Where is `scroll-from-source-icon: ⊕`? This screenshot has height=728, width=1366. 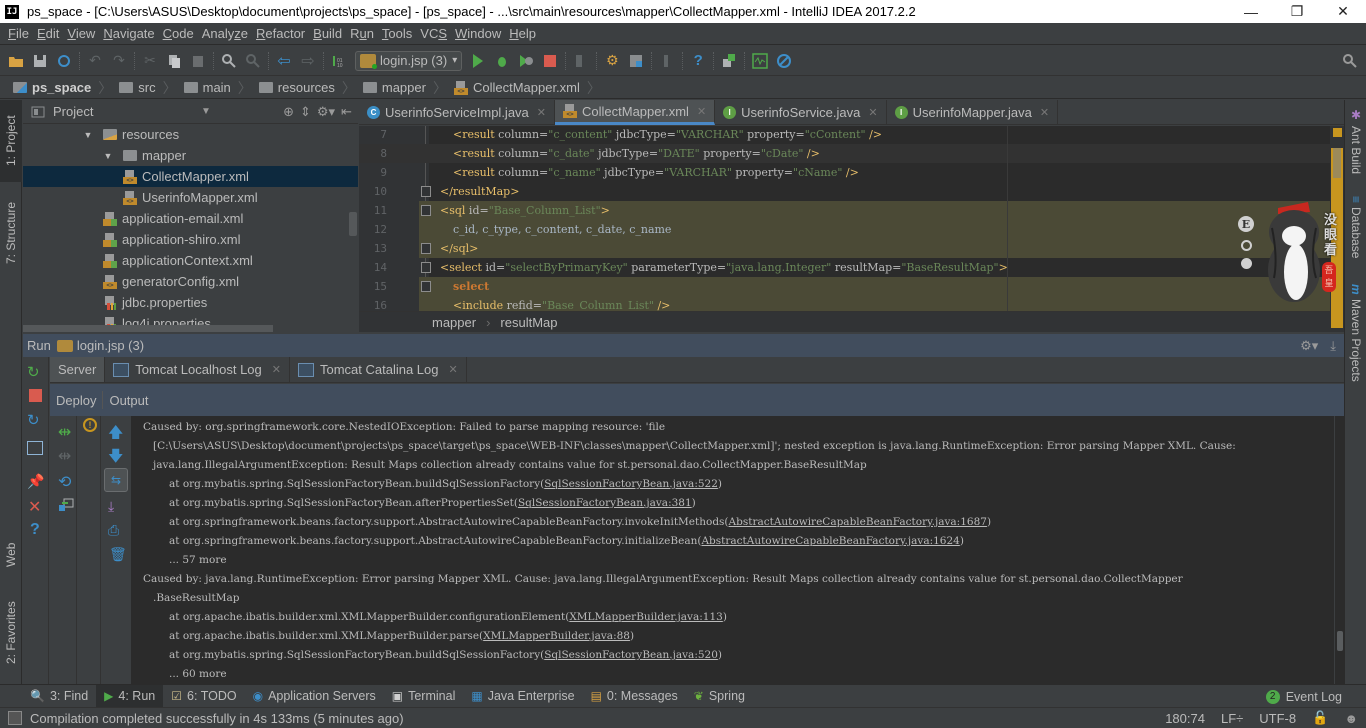
scroll-from-source-icon: ⊕ is located at coordinates (288, 112).